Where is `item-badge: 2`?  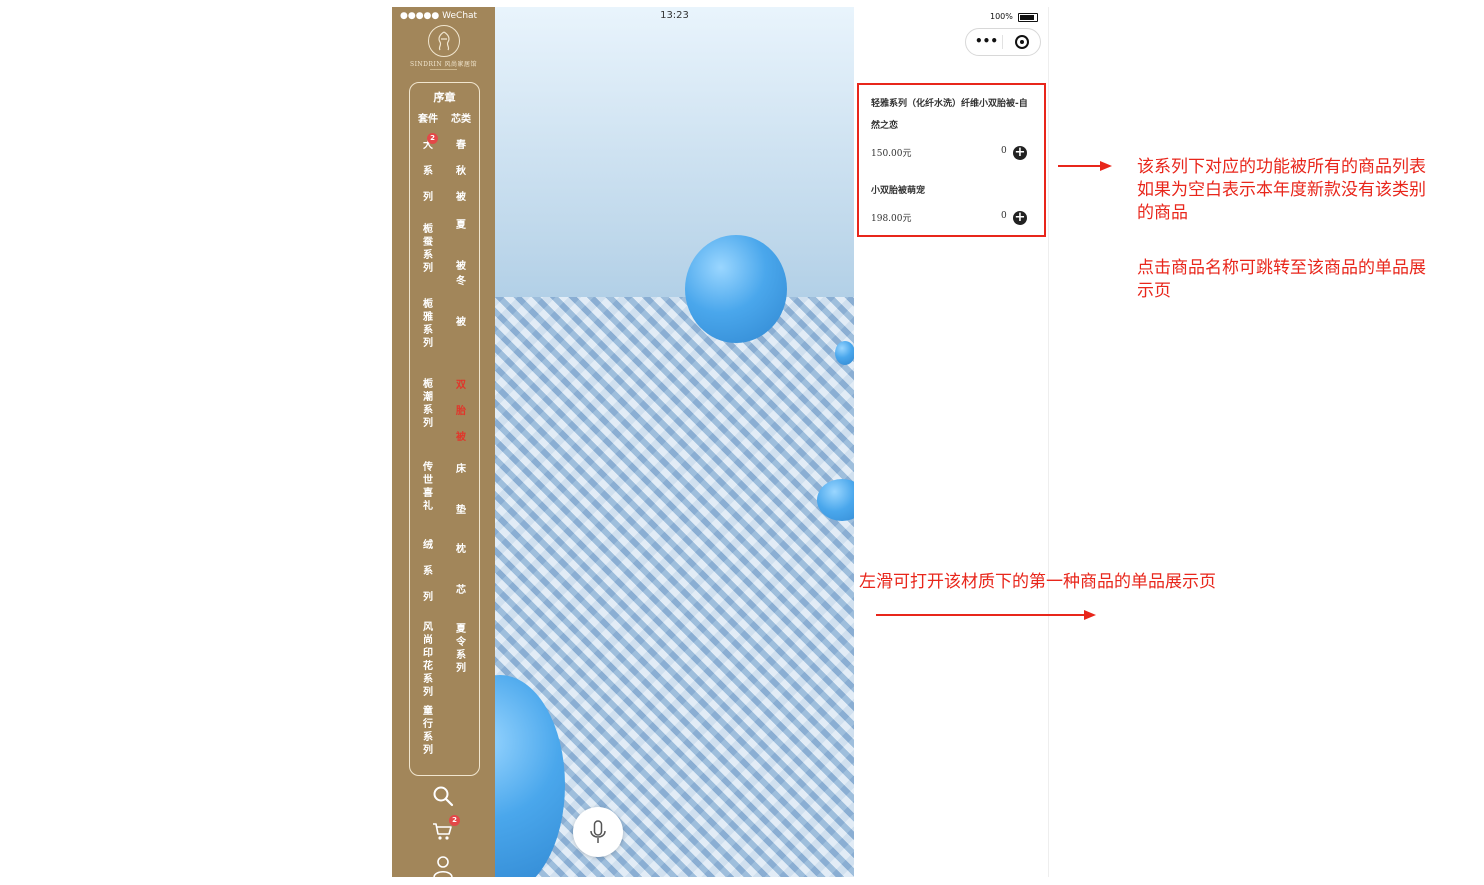 item-badge: 2 is located at coordinates (432, 138).